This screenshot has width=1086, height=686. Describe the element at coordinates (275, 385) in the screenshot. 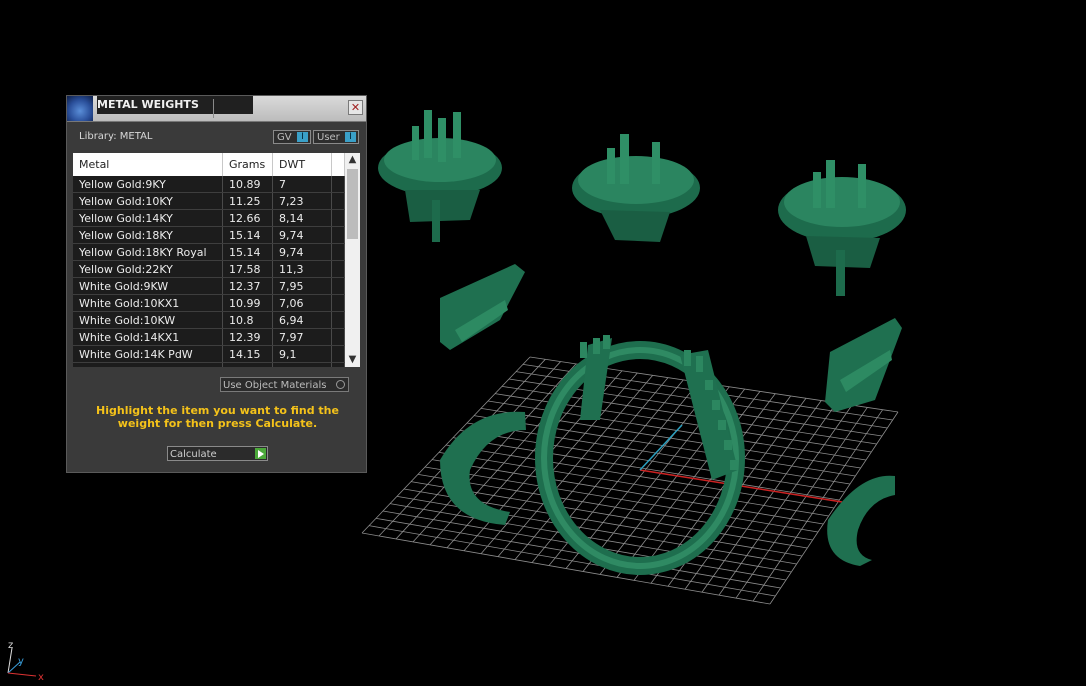

I see `use-object-materials-label: Use Object Materials` at that location.